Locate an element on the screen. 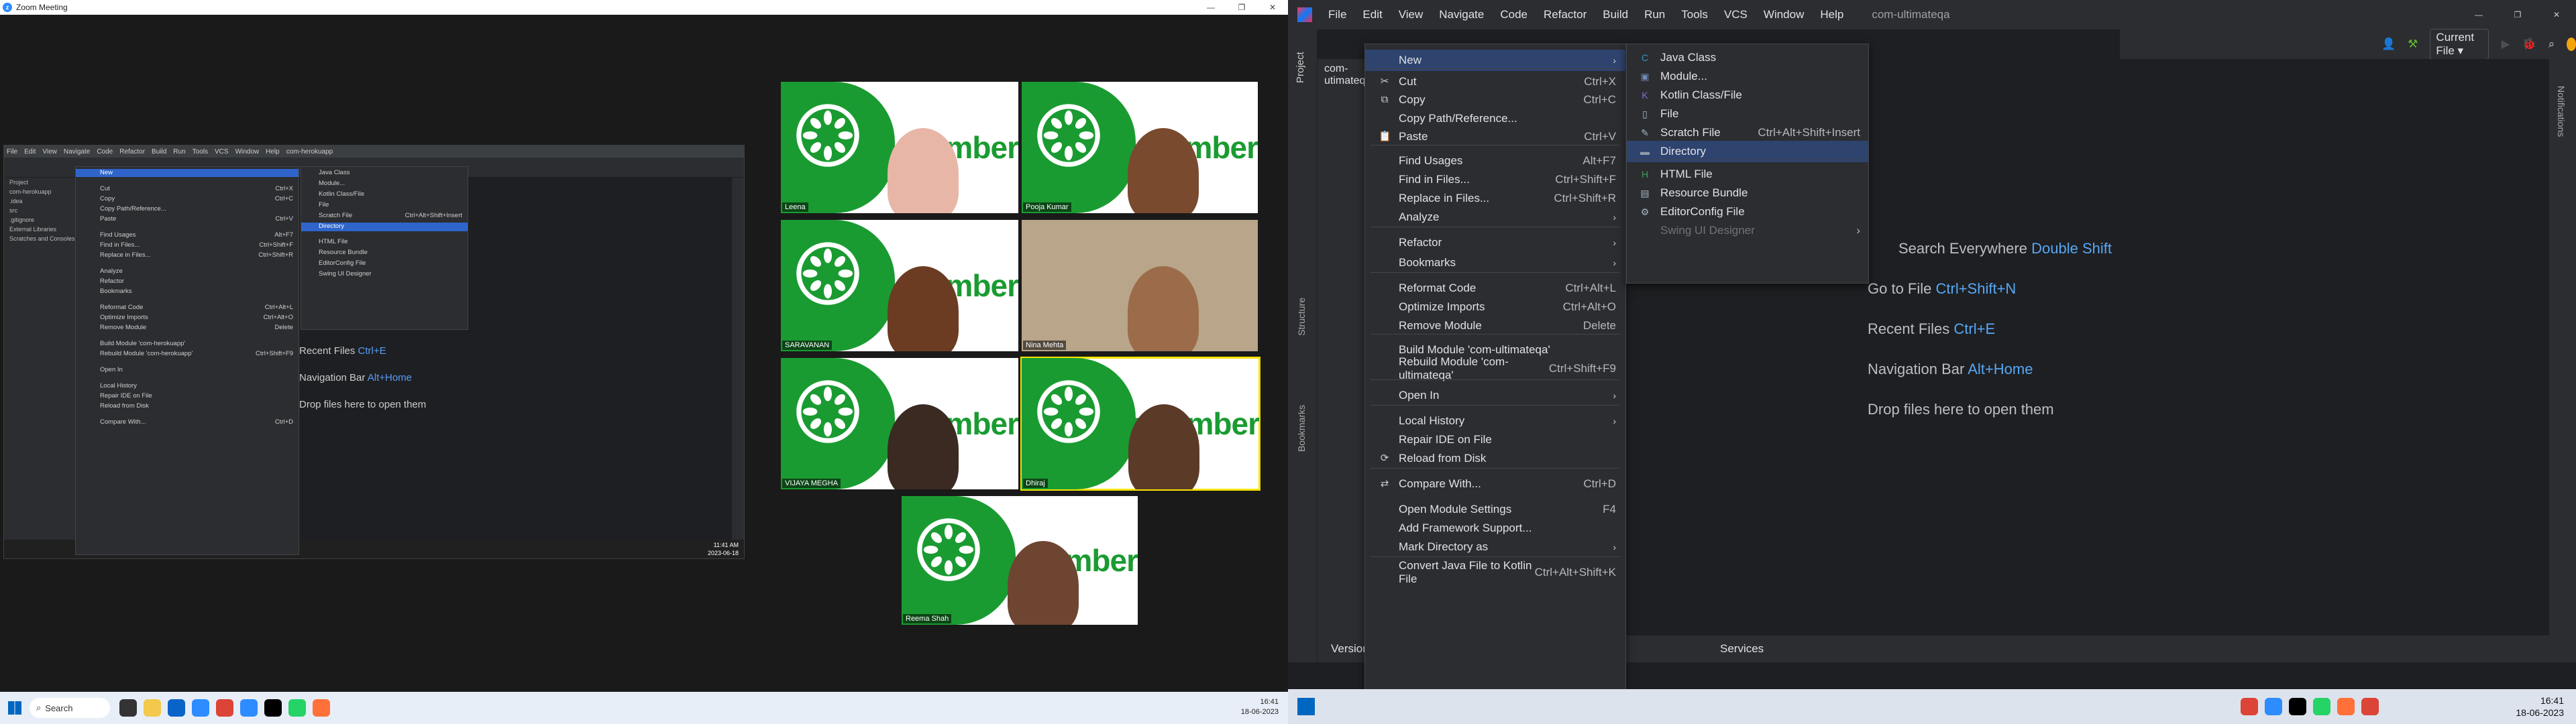 The image size is (2576, 724). menu-refactor: Refactor is located at coordinates (1565, 15).